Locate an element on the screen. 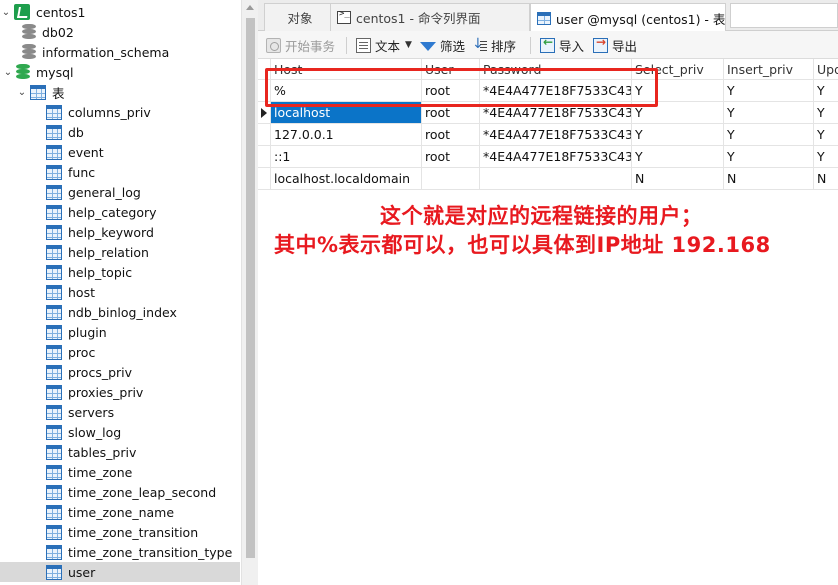 The height and width of the screenshot is (585, 838). tree-database: ⌄ mysql is located at coordinates (120, 72).